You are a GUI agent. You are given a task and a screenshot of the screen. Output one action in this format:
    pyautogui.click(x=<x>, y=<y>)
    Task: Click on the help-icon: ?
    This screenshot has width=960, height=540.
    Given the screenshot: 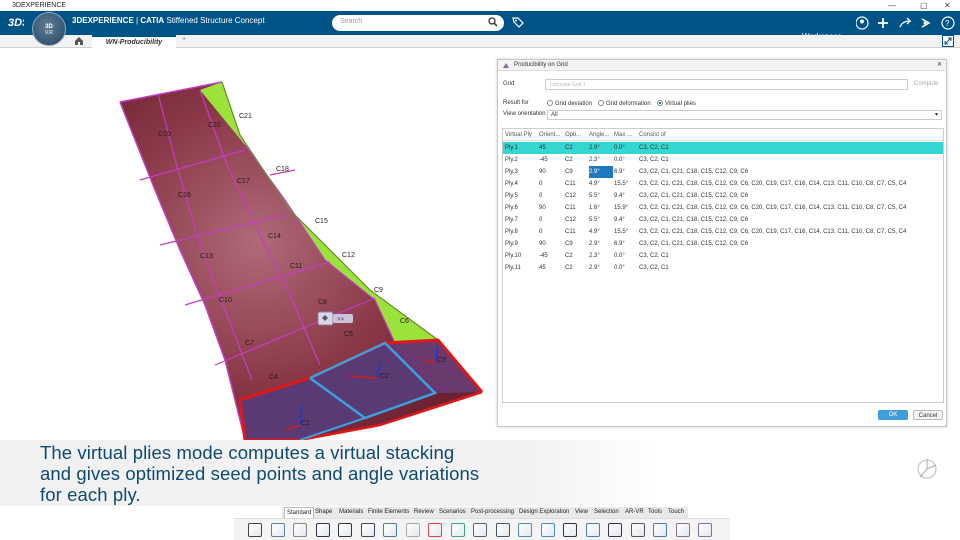 What is the action you would take?
    pyautogui.click(x=948, y=23)
    